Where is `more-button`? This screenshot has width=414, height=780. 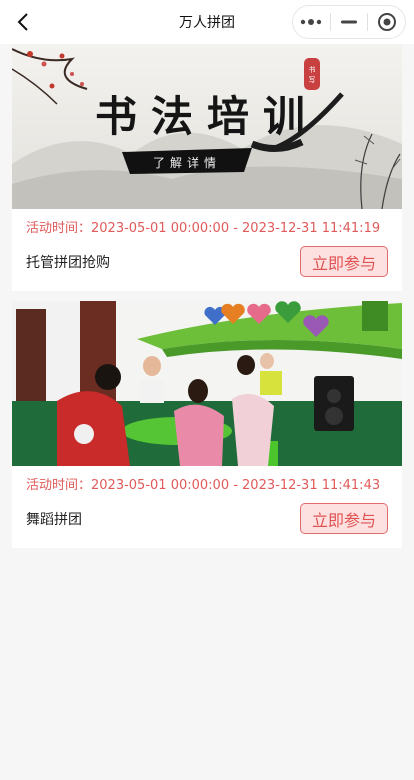
more-button is located at coordinates (311, 22).